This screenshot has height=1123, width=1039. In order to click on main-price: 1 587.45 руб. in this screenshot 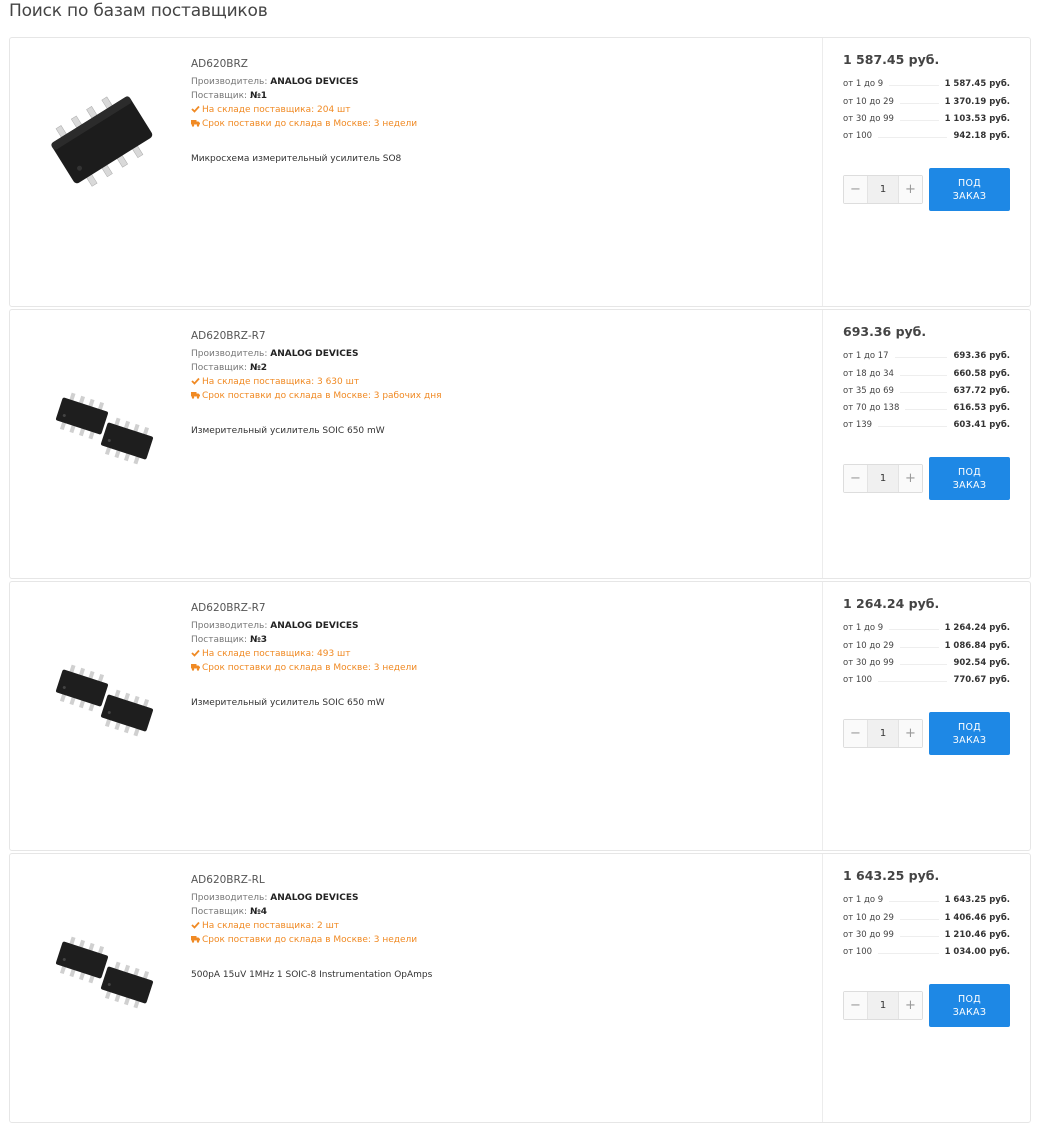, I will do `click(891, 59)`.